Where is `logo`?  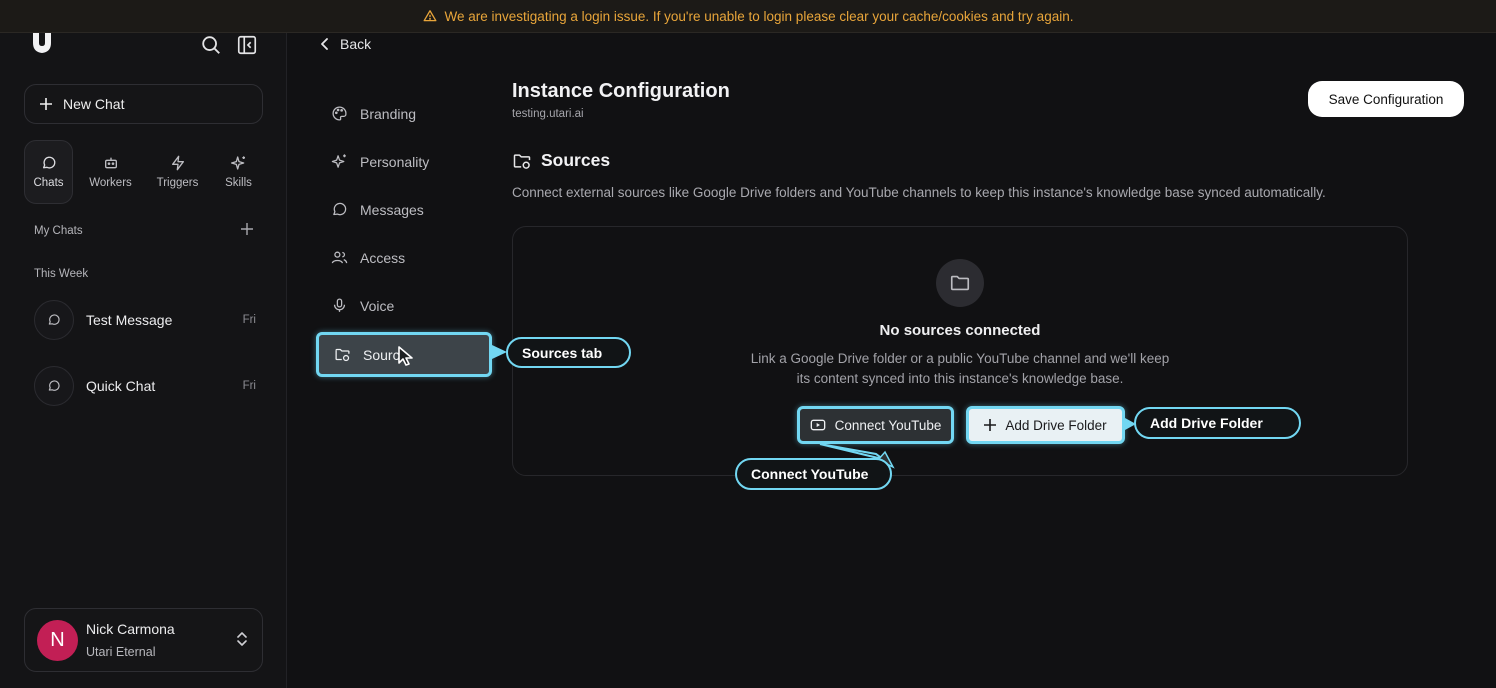 logo is located at coordinates (42, 44).